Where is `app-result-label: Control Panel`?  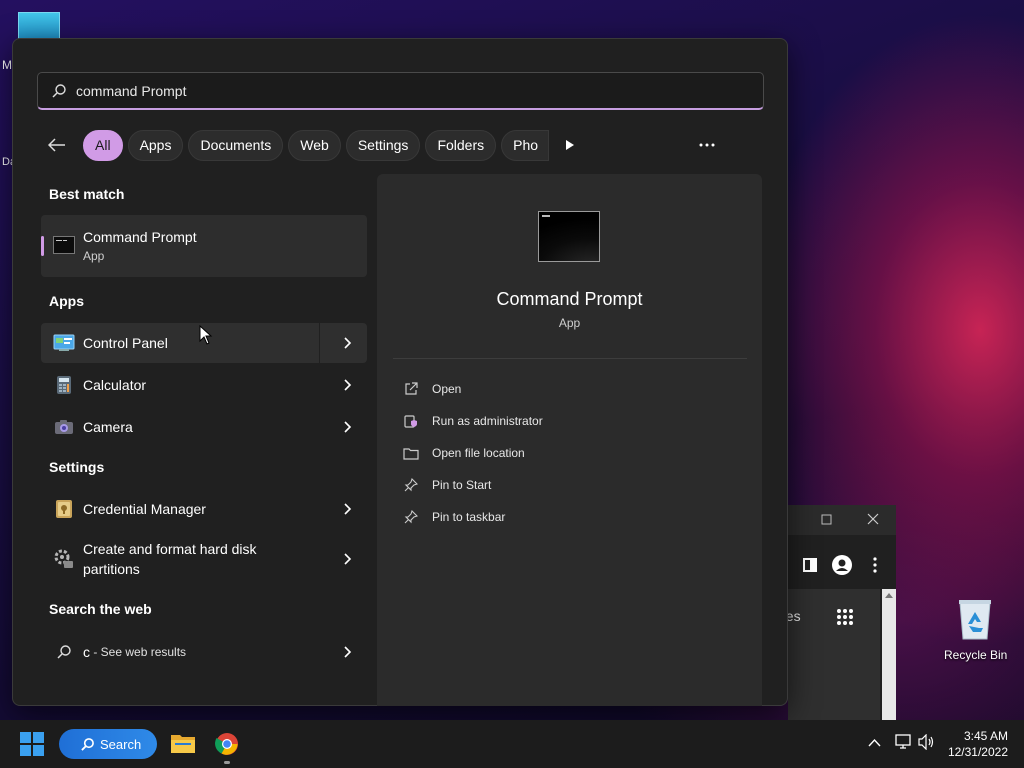
app-result-label: Control Panel is located at coordinates (125, 343).